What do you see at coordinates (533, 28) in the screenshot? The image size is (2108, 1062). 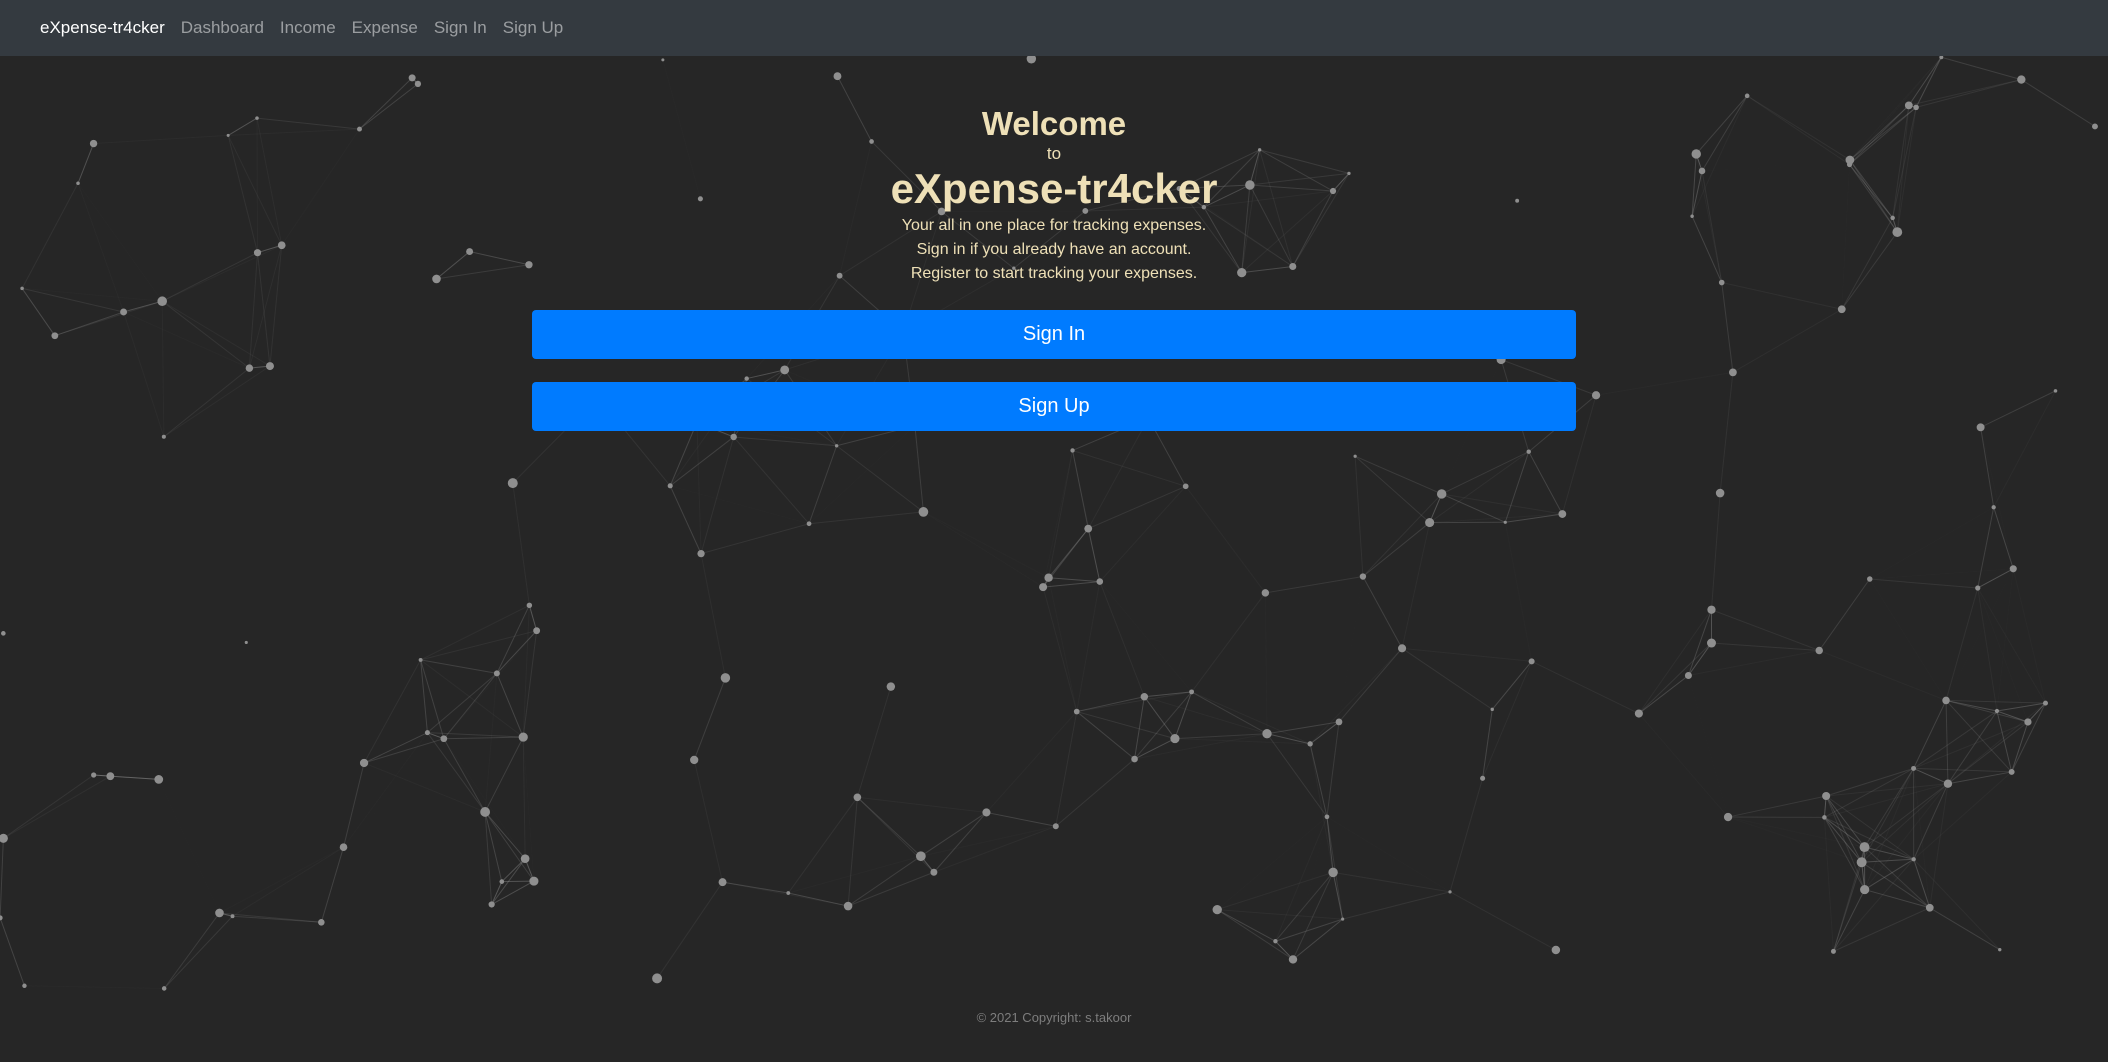 I see `nav-link-sign-up: Sign Up` at bounding box center [533, 28].